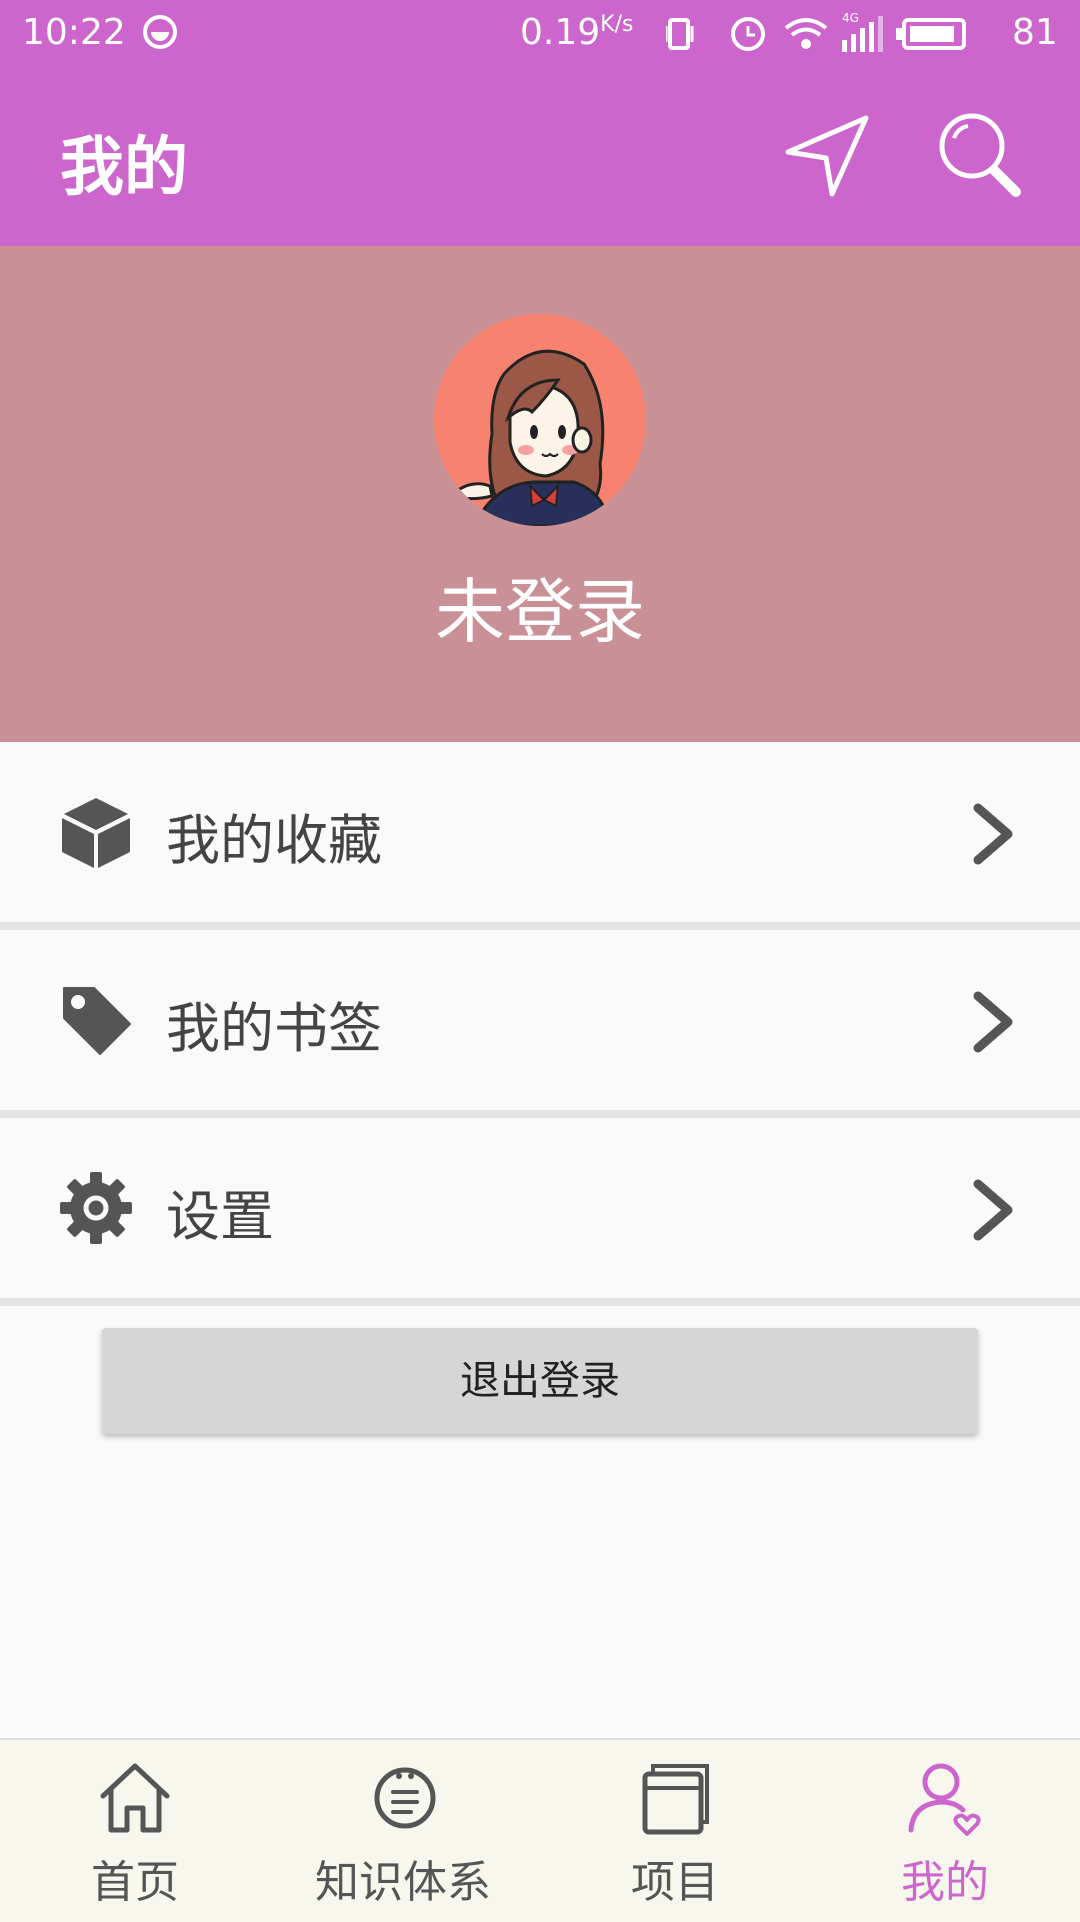 The width and height of the screenshot is (1080, 1922). I want to click on avatar, so click(540, 420).